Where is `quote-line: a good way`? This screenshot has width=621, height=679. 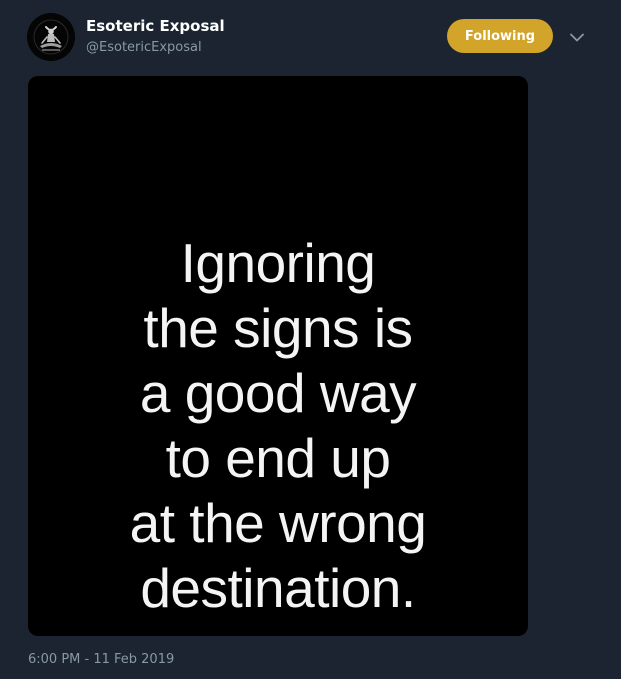
quote-line: a good way is located at coordinates (278, 393).